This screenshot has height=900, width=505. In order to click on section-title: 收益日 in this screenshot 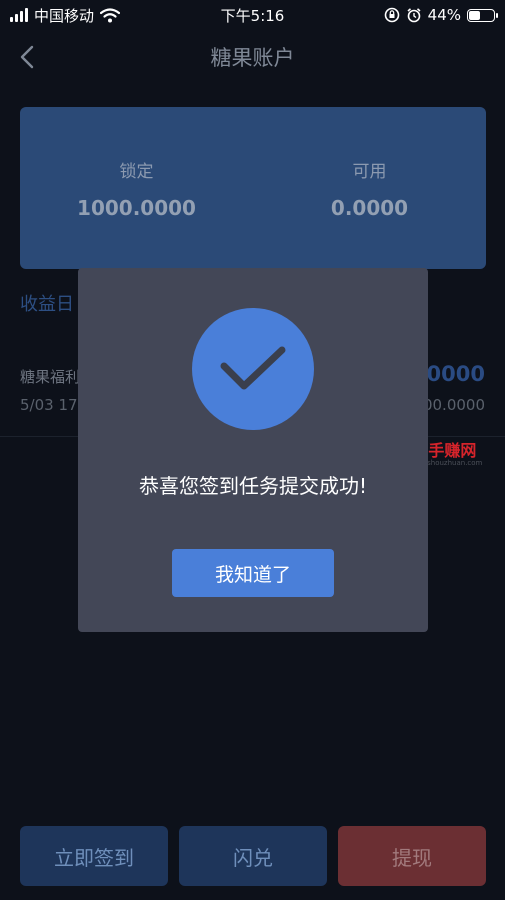, I will do `click(47, 304)`.